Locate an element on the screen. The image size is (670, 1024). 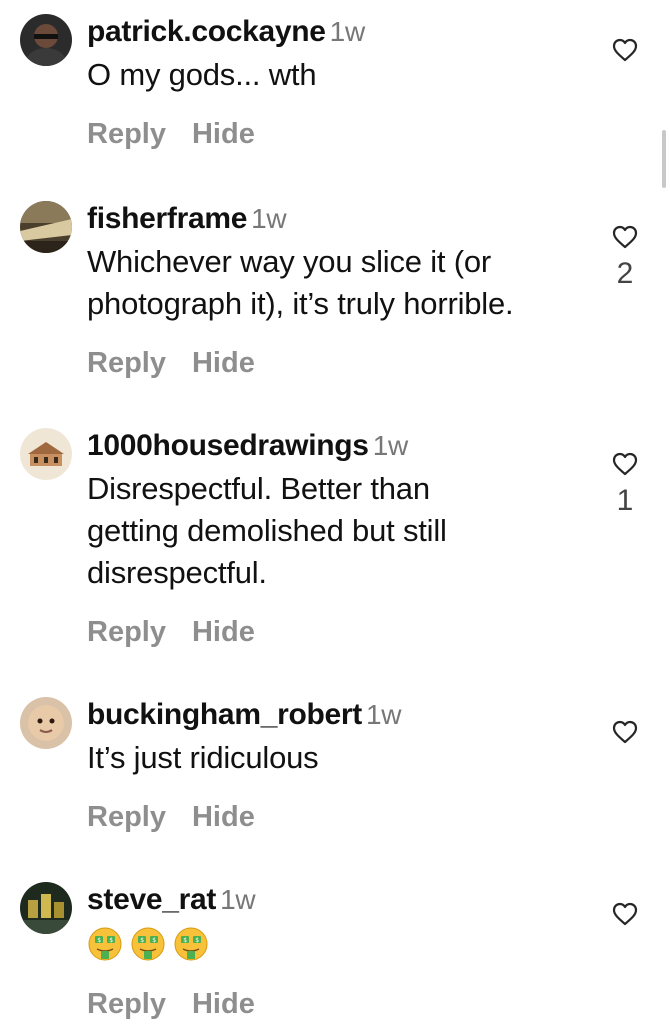
like-count: 1 is located at coordinates (625, 500).